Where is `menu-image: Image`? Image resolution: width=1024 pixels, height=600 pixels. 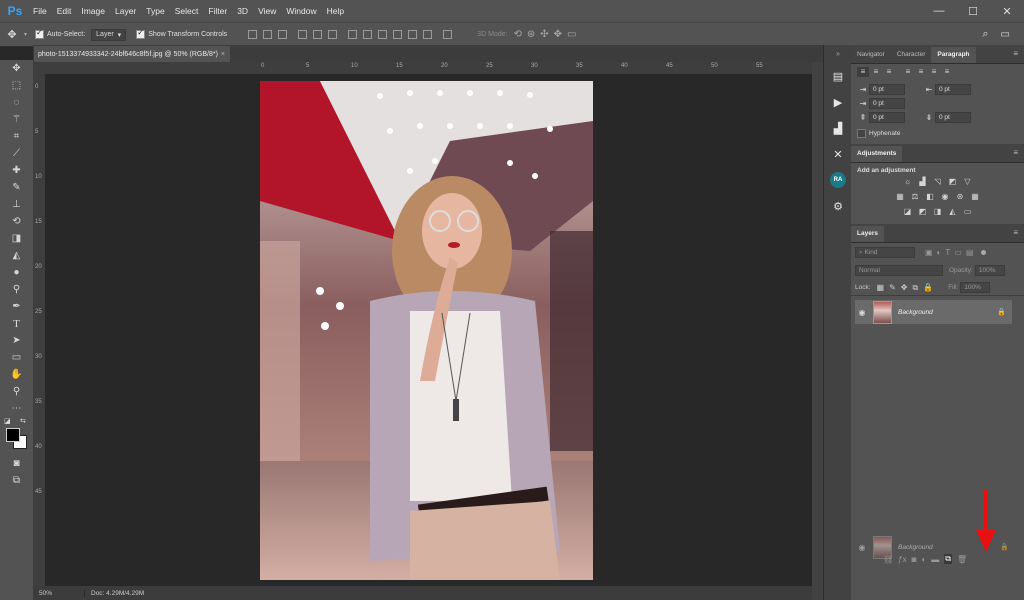
menu-image: Image is located at coordinates (93, 11).